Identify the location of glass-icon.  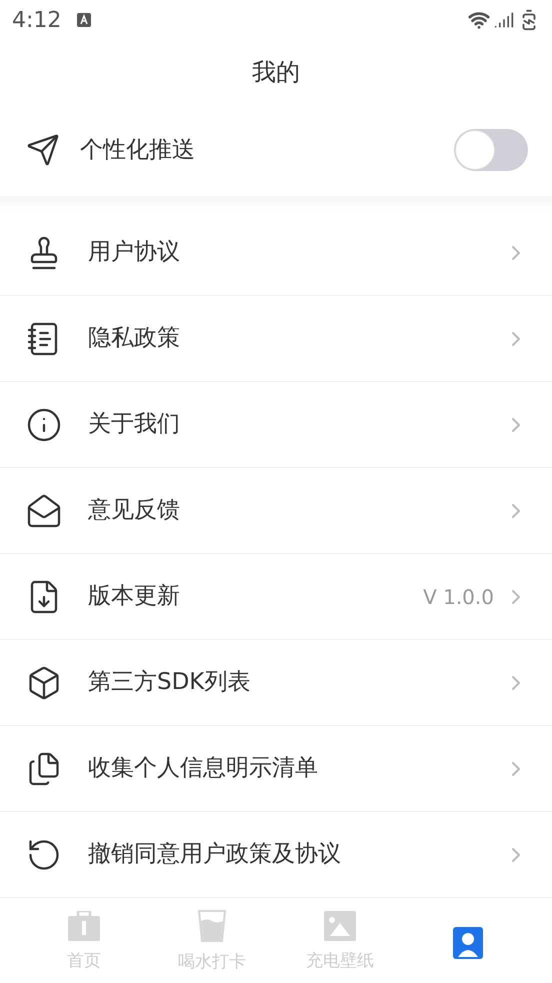
(212, 926).